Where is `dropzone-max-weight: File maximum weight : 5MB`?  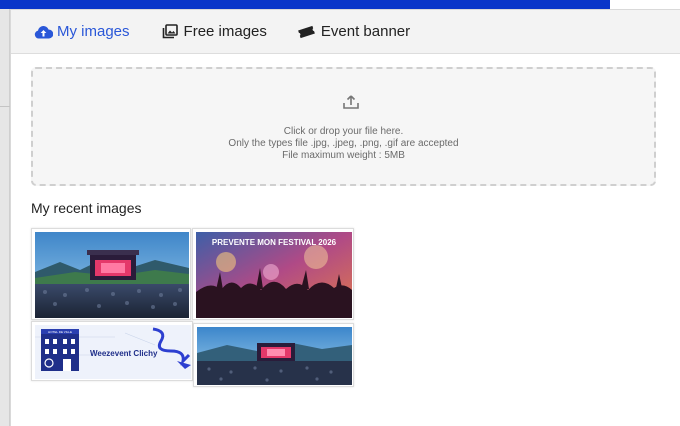
dropzone-max-weight: File maximum weight : 5MB is located at coordinates (343, 155).